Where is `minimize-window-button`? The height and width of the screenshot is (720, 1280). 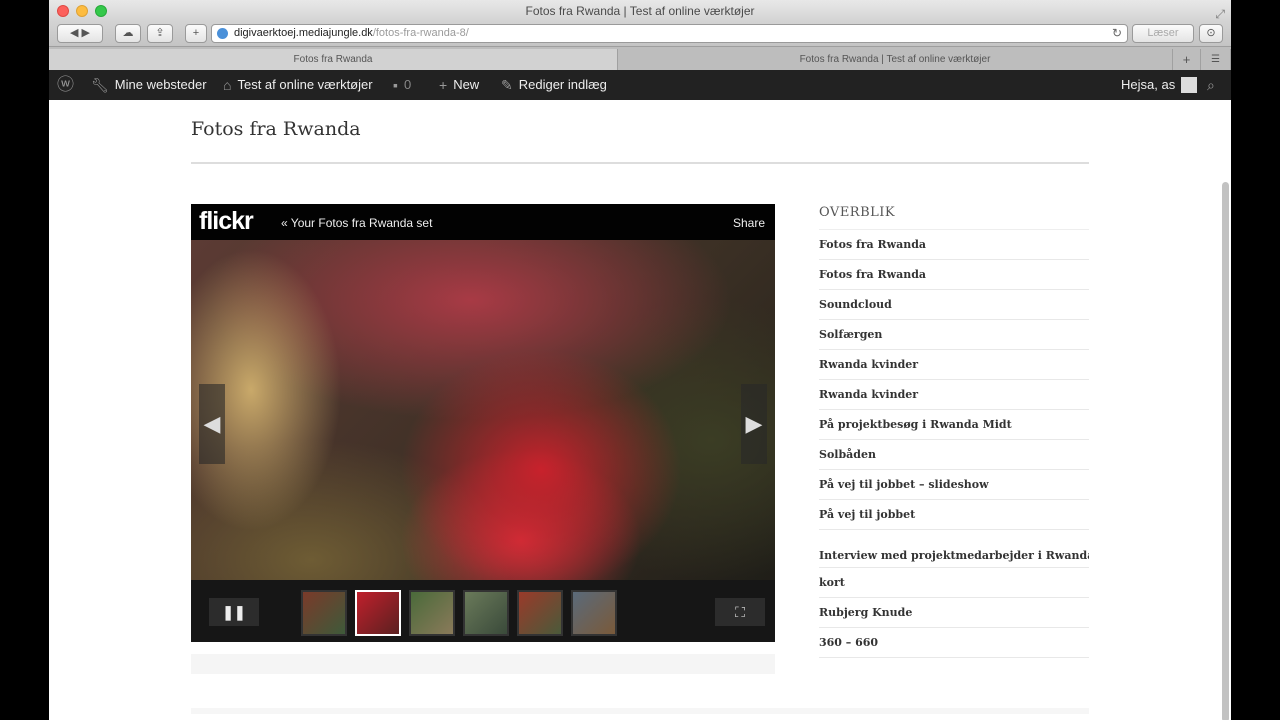
minimize-window-button is located at coordinates (82, 11).